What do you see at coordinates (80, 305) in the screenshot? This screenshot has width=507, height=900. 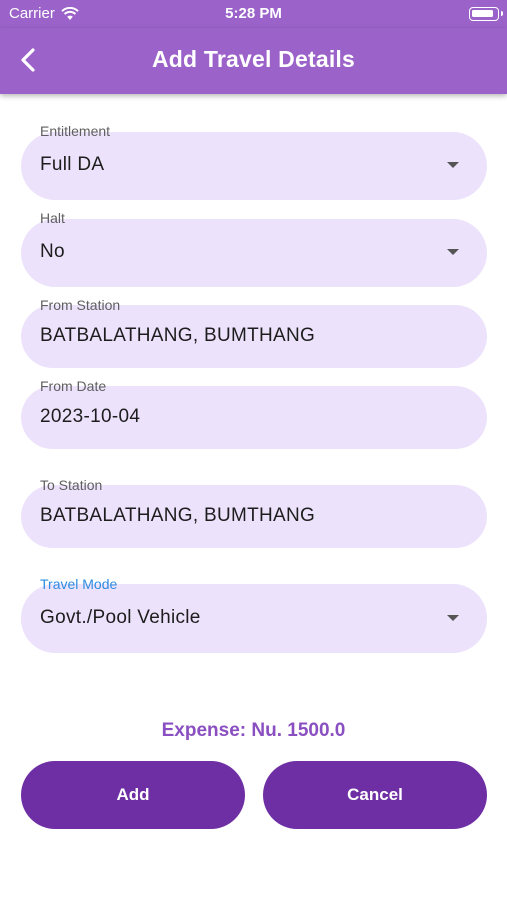 I see `from-station-label: From Station` at bounding box center [80, 305].